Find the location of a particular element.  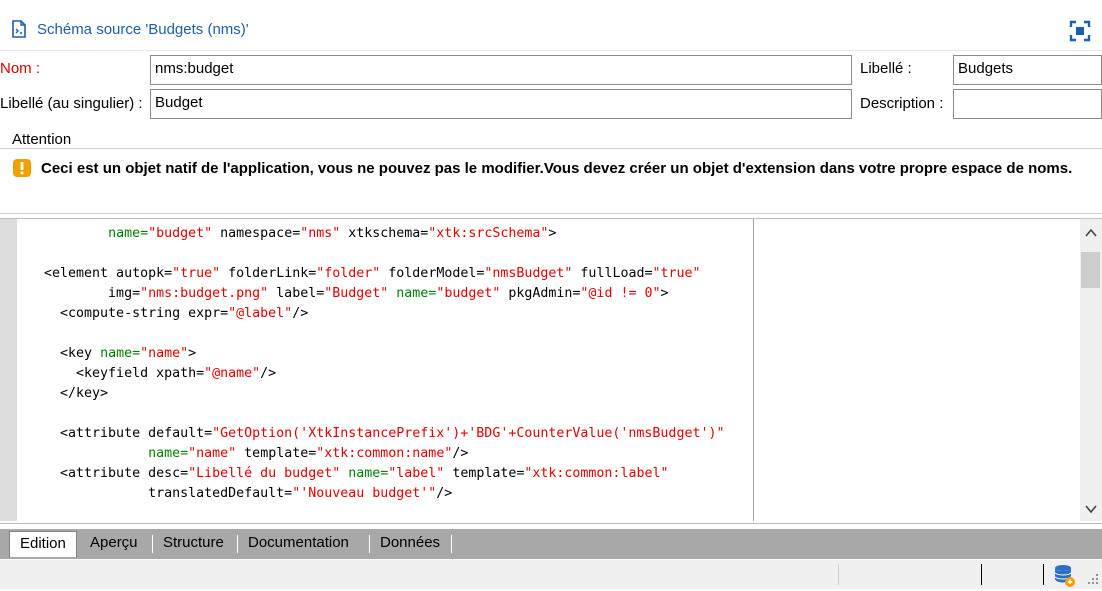

scrollbar-thumb is located at coordinates (1090, 270).